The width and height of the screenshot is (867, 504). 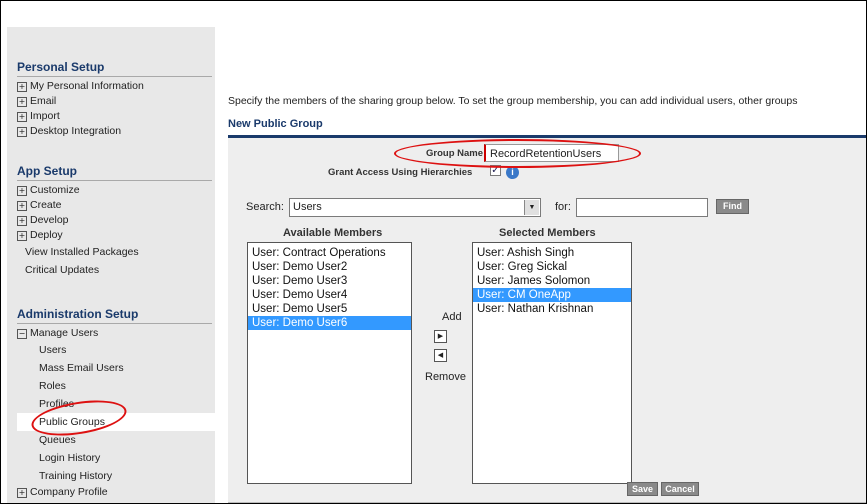 What do you see at coordinates (114, 172) in the screenshot?
I see `app-setup-title: App Setup` at bounding box center [114, 172].